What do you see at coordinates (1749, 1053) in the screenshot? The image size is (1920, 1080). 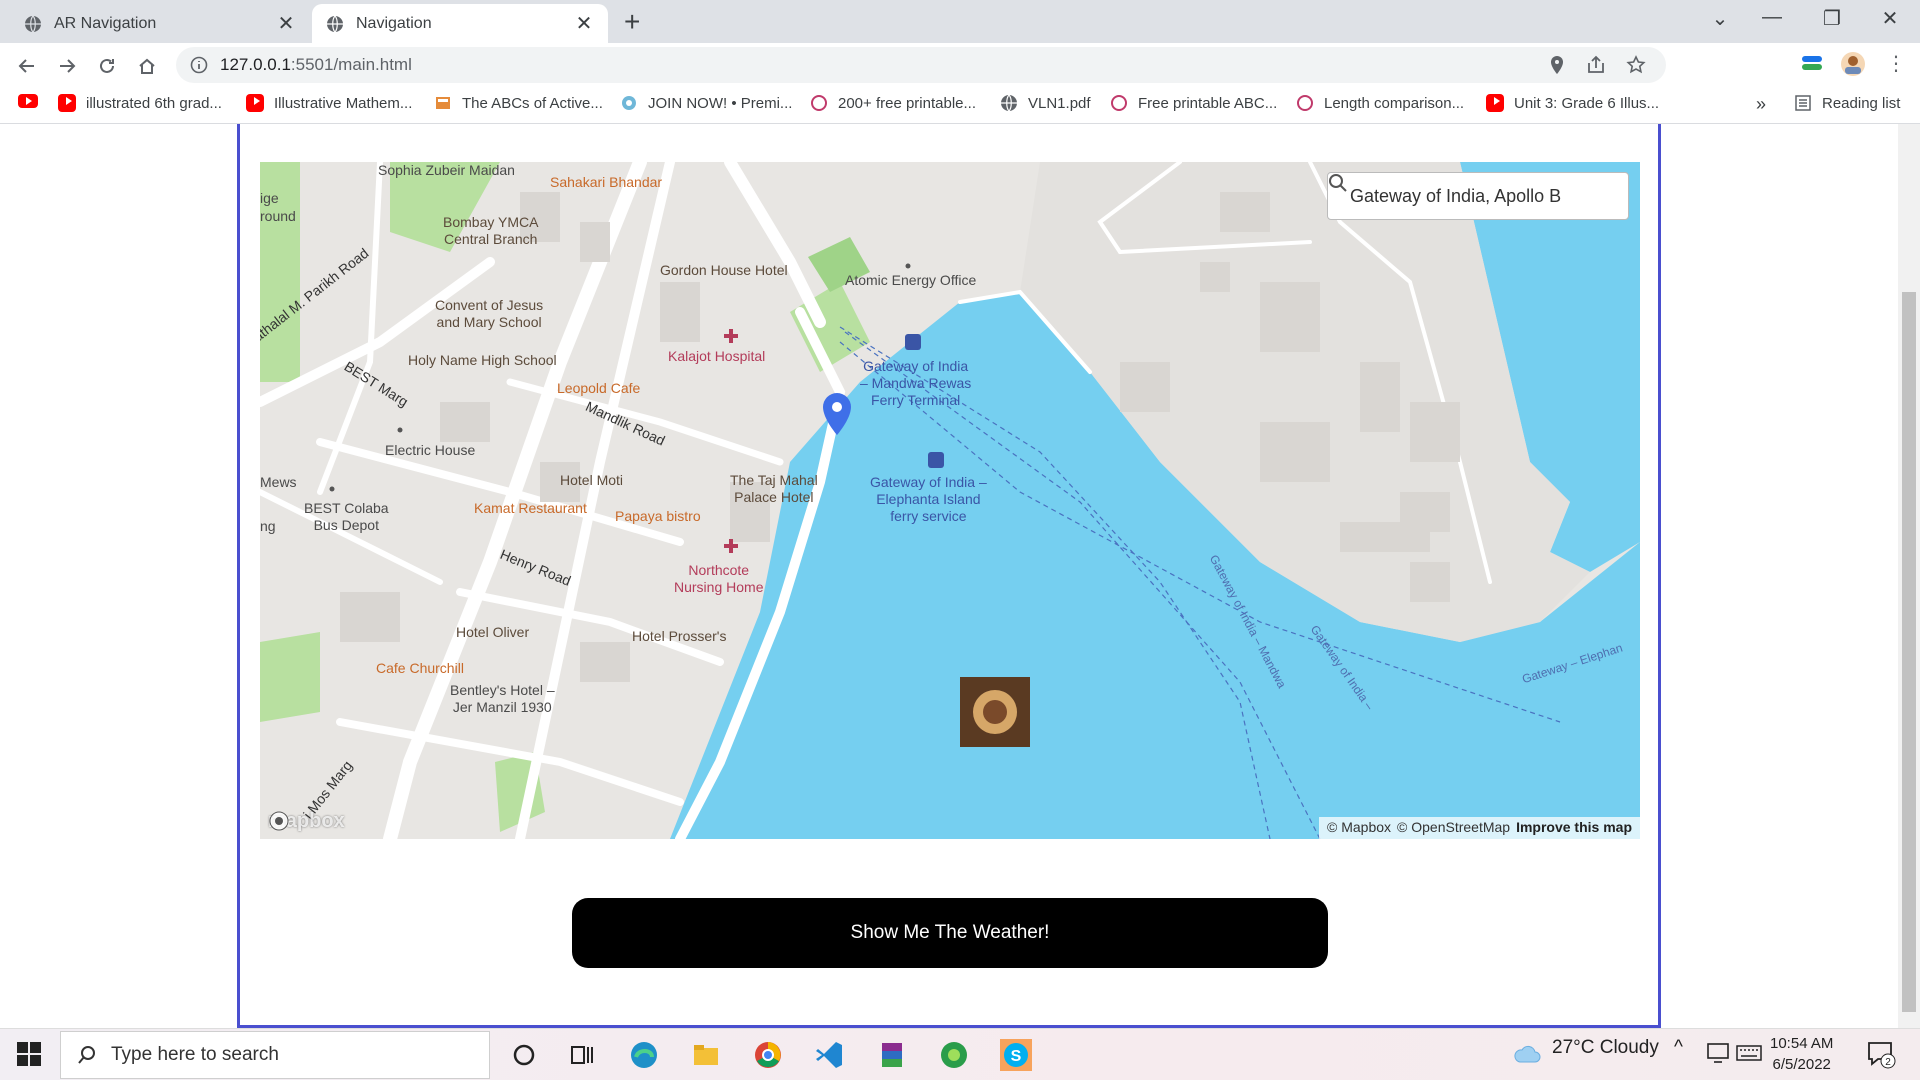 I see `keyboard-icon` at bounding box center [1749, 1053].